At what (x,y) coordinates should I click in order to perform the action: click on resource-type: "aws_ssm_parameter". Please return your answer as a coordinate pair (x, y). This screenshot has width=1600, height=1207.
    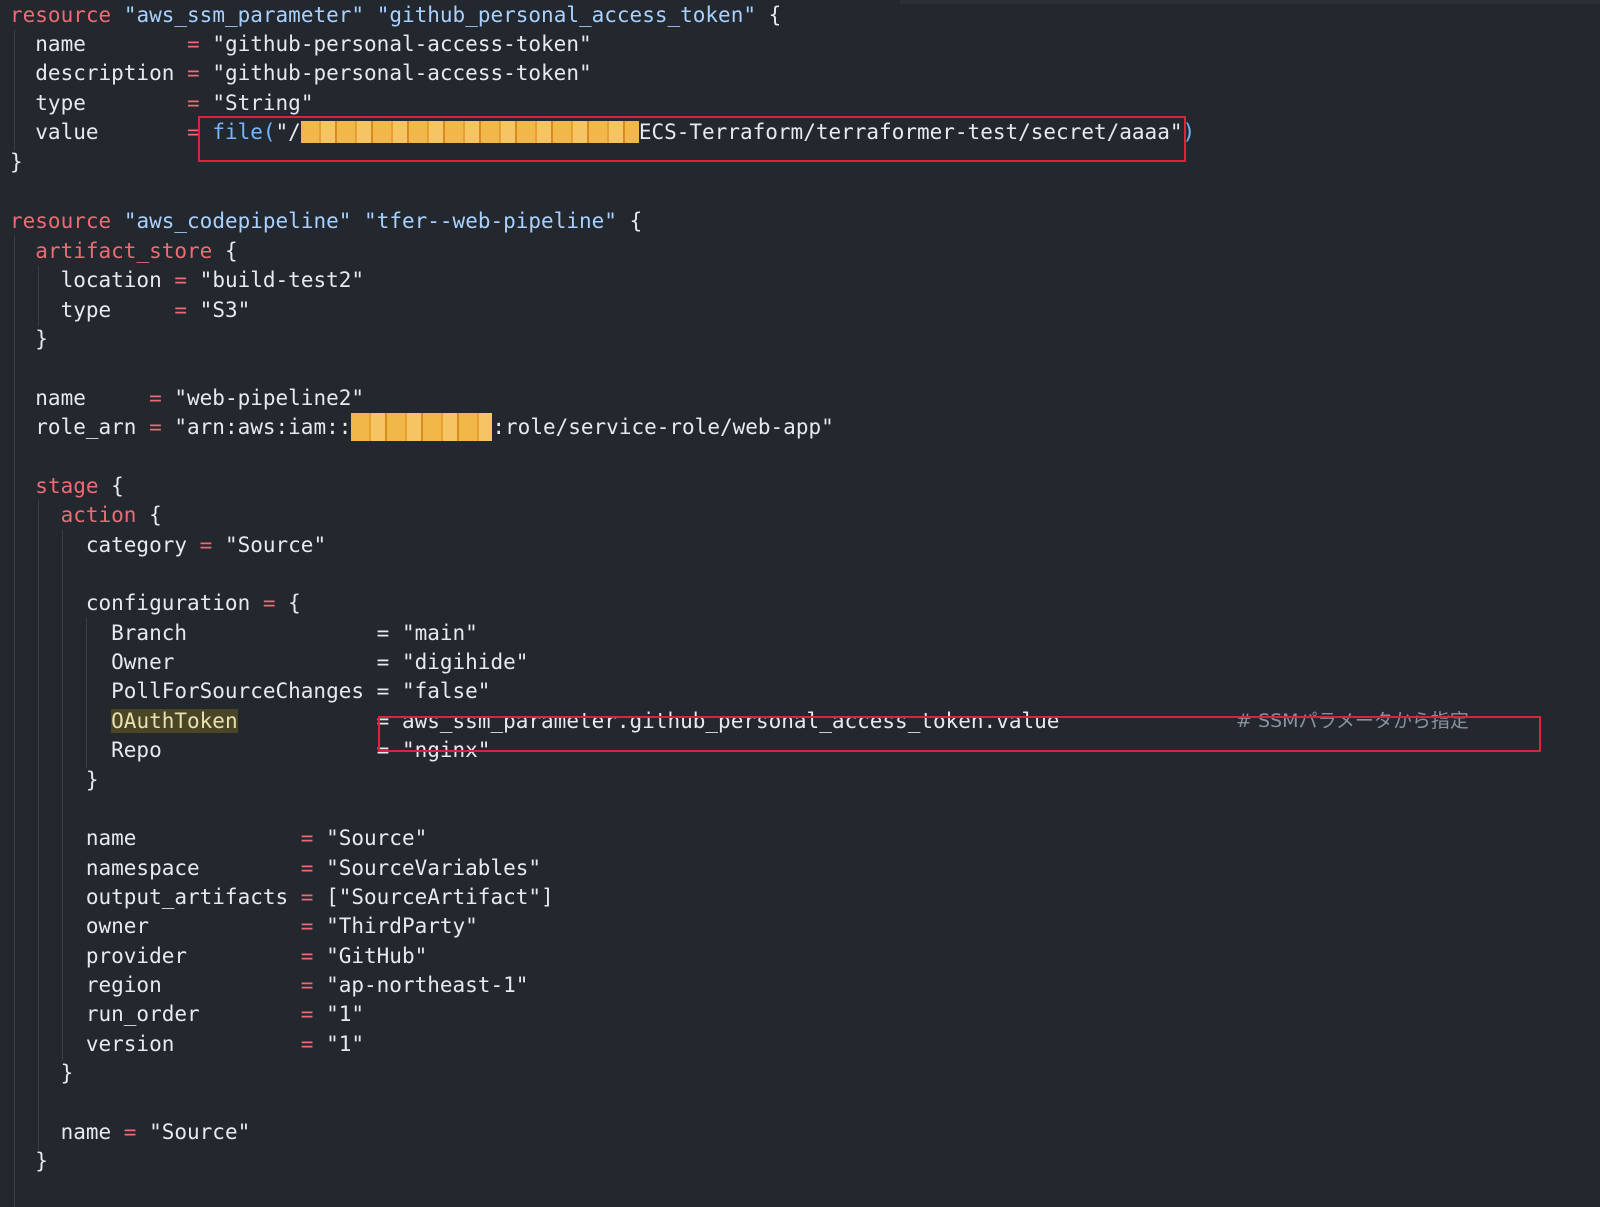
    Looking at the image, I should click on (244, 15).